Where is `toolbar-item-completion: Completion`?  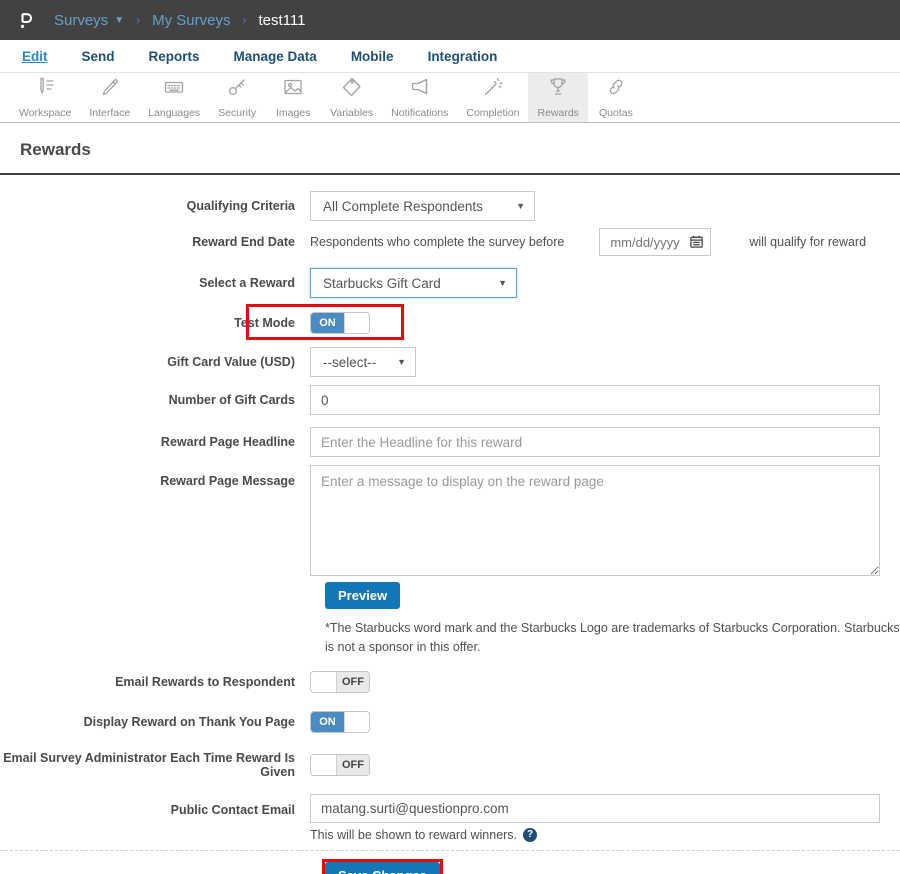 toolbar-item-completion: Completion is located at coordinates (492, 97).